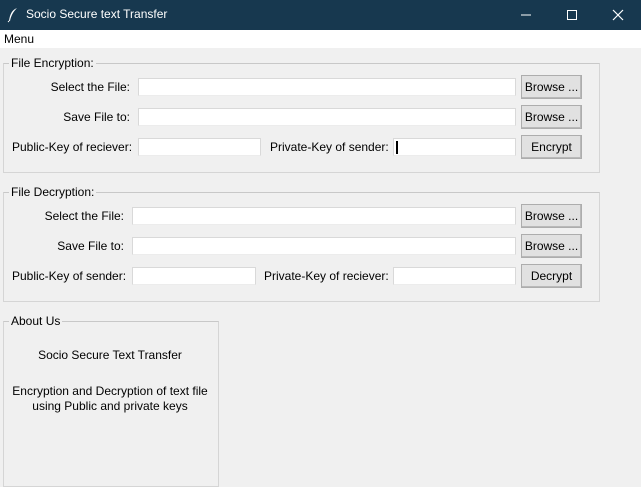 The height and width of the screenshot is (487, 641). Describe the element at coordinates (327, 117) in the screenshot. I see `enc-save-file-input` at that location.